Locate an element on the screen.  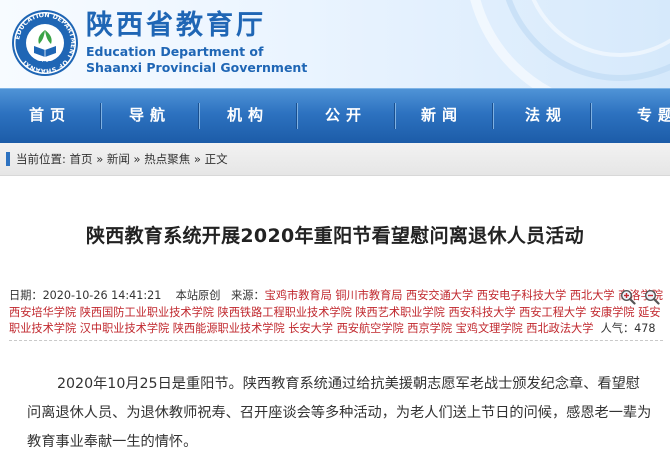
source-link: 陕西能源职业技术学院 is located at coordinates (229, 328).